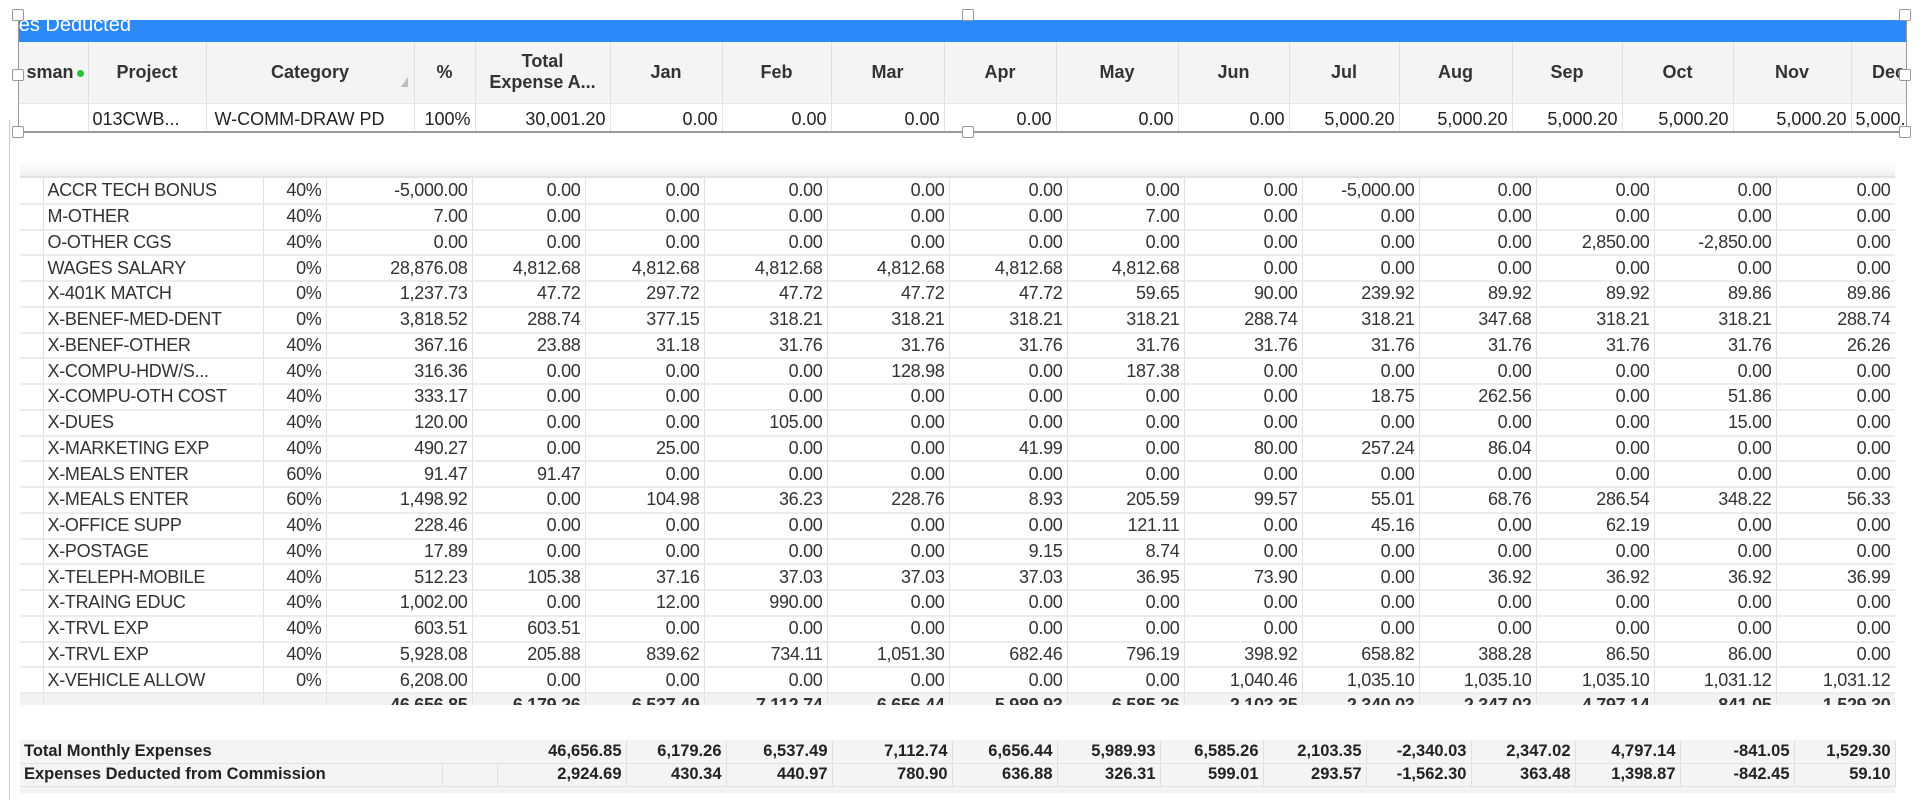 This screenshot has width=1923, height=805. Describe the element at coordinates (1000, 72) in the screenshot. I see `column-header-apr: Apr` at that location.